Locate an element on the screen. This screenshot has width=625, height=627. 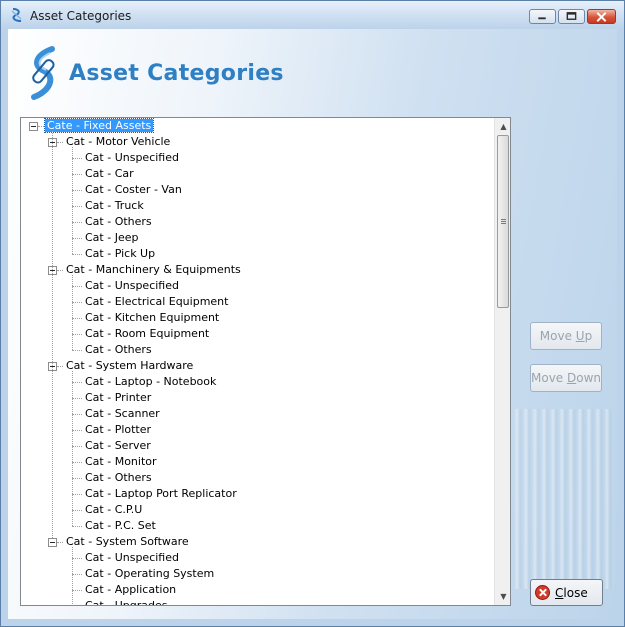
tree-root-node: Cate - Fixed Assets is located at coordinates (99, 126).